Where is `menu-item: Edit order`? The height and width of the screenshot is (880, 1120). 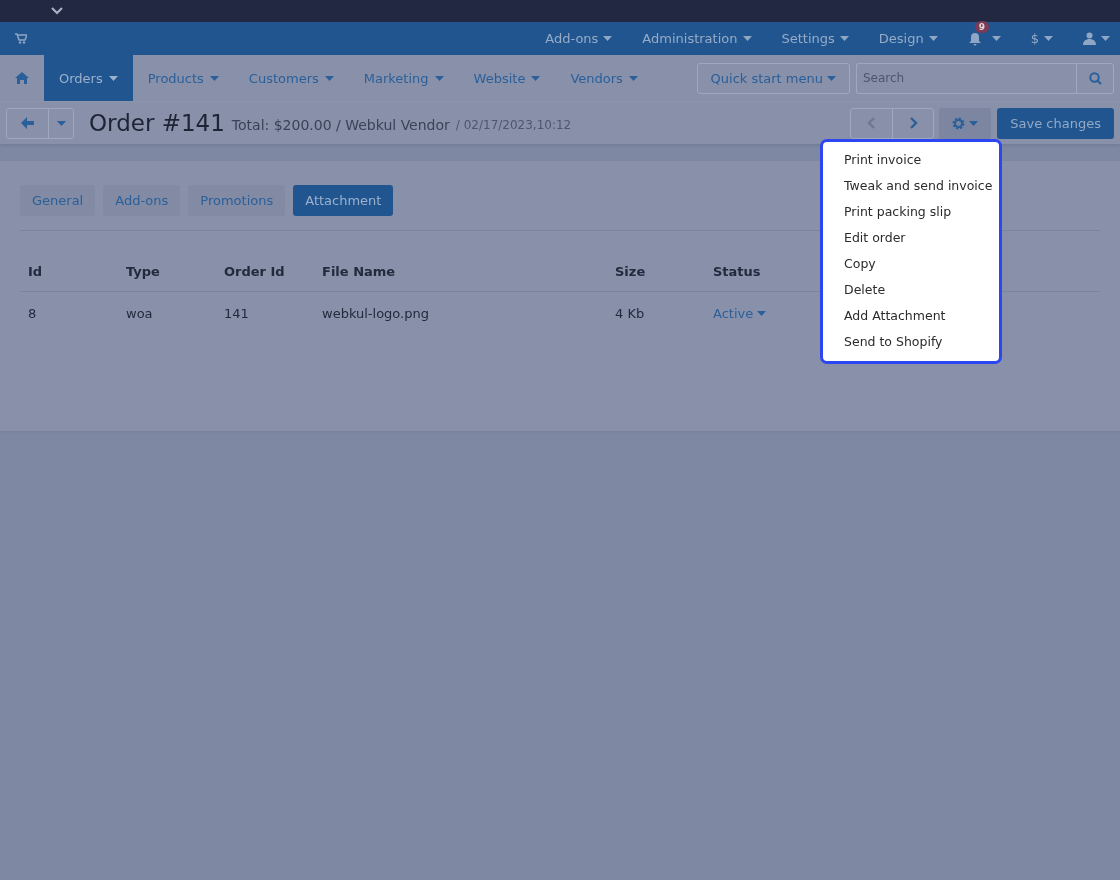
menu-item: Edit order is located at coordinates (911, 238).